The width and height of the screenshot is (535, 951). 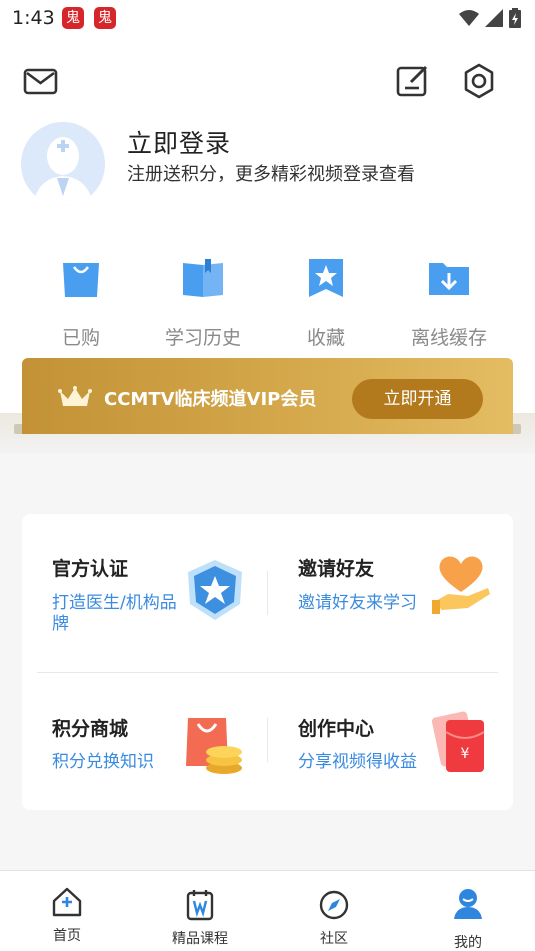 I want to click on download-folder-icon, so click(x=449, y=279).